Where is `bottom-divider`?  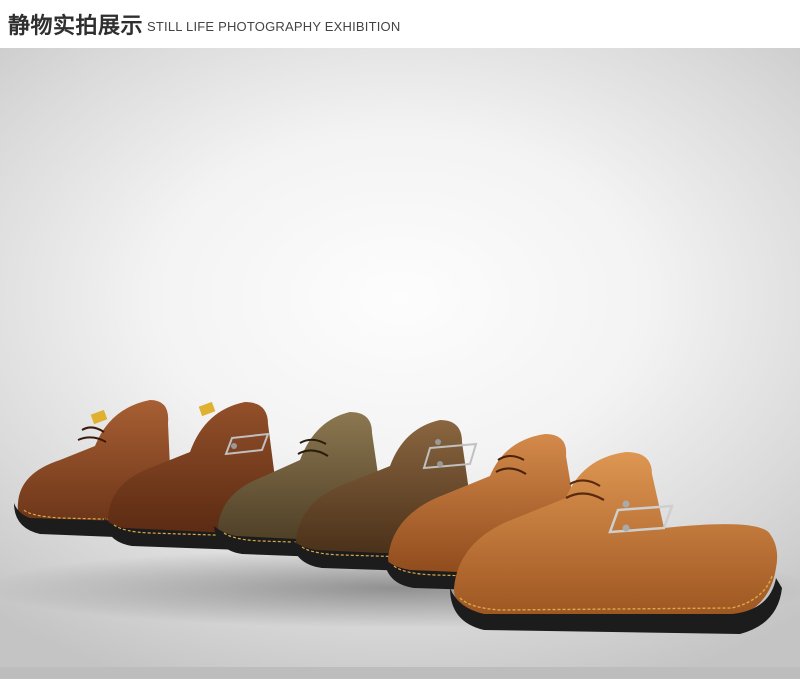 bottom-divider is located at coordinates (400, 673).